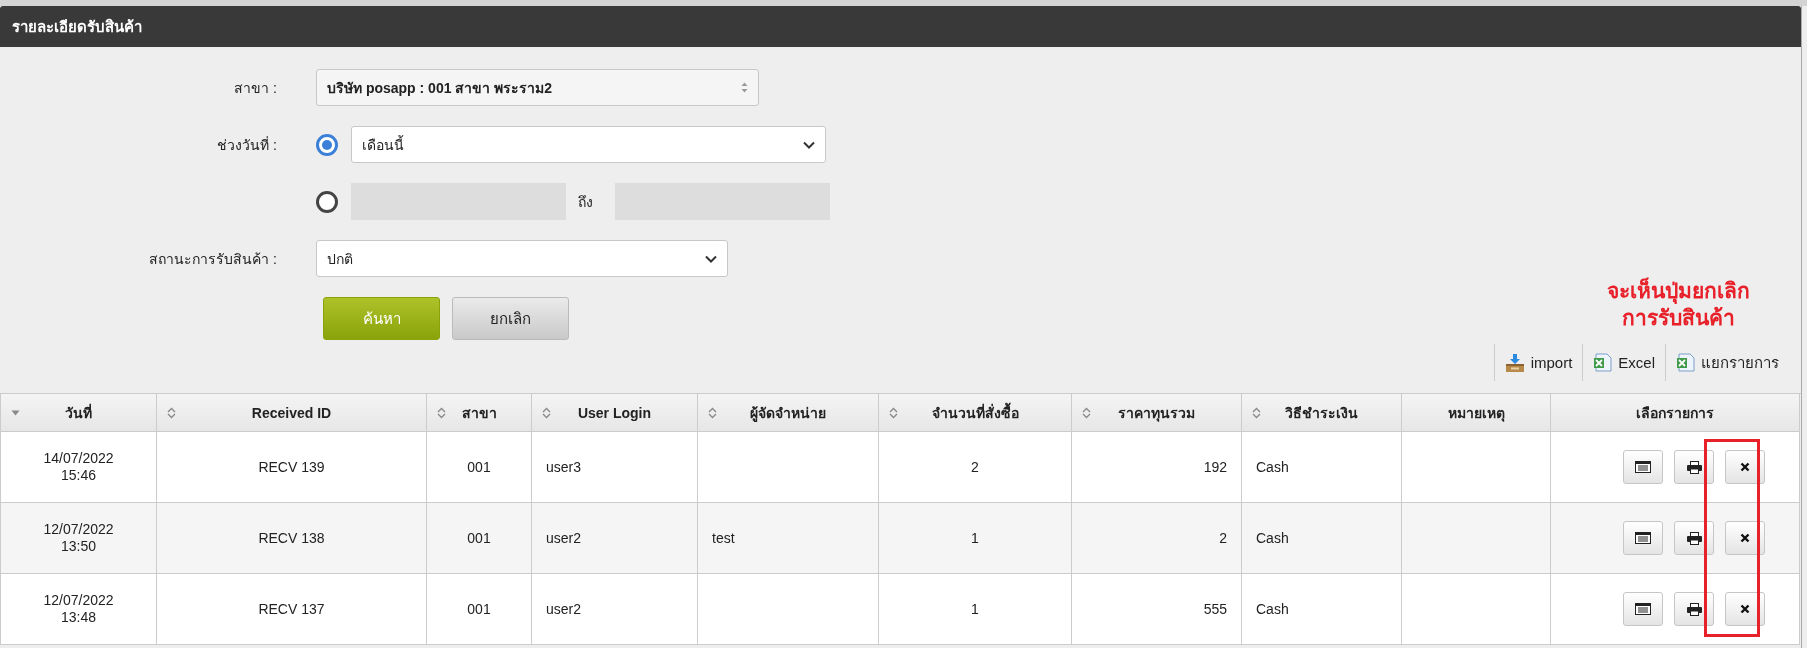  What do you see at coordinates (588, 144) in the screenshot?
I see `date-preset-select: เดือนนี้` at bounding box center [588, 144].